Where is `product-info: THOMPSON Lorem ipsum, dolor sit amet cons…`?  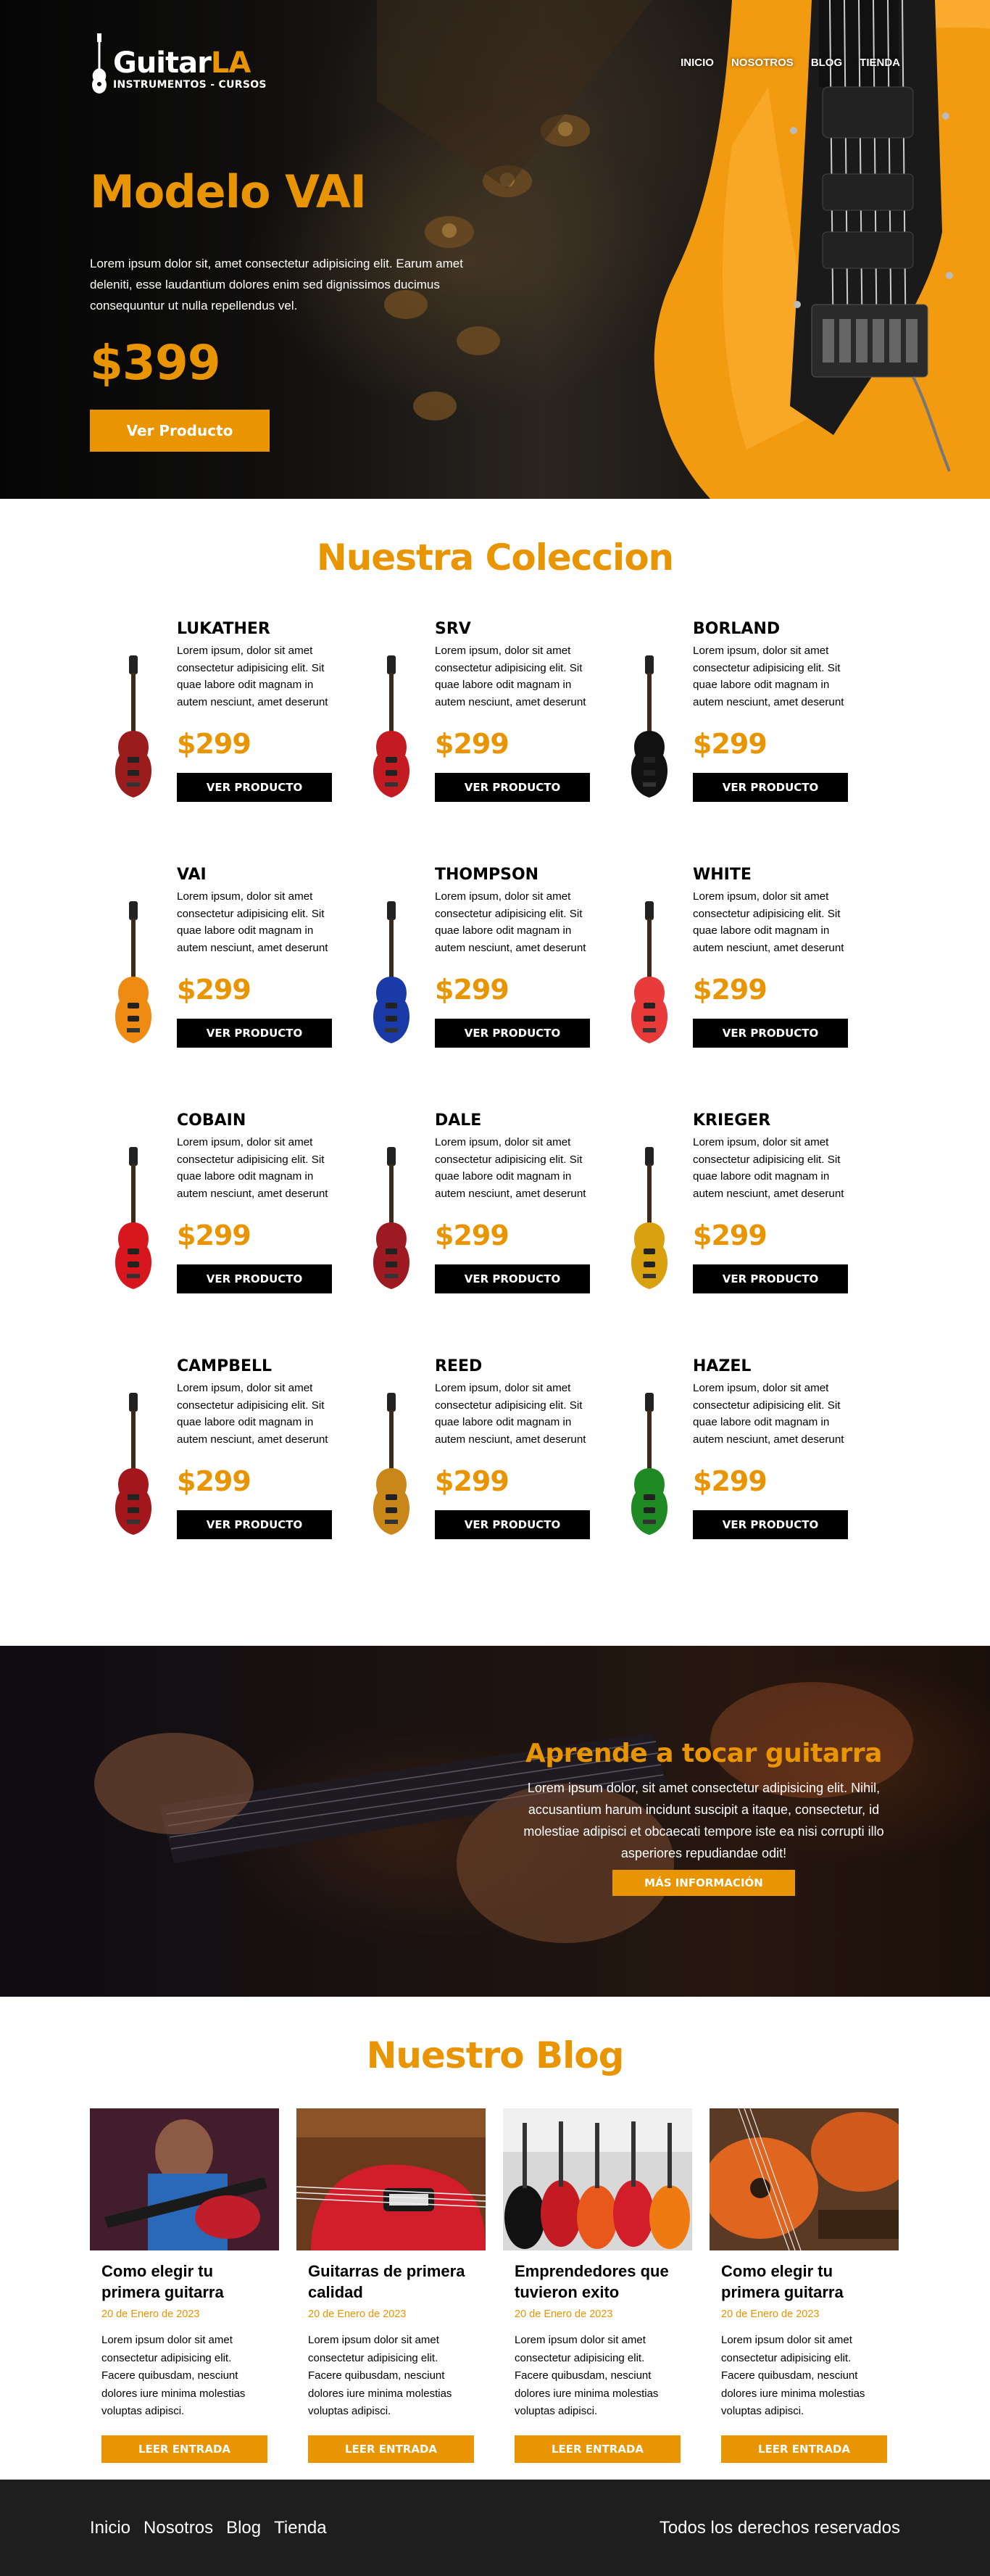 product-info: THOMPSON Lorem ipsum, dolor sit amet cons… is located at coordinates (512, 988).